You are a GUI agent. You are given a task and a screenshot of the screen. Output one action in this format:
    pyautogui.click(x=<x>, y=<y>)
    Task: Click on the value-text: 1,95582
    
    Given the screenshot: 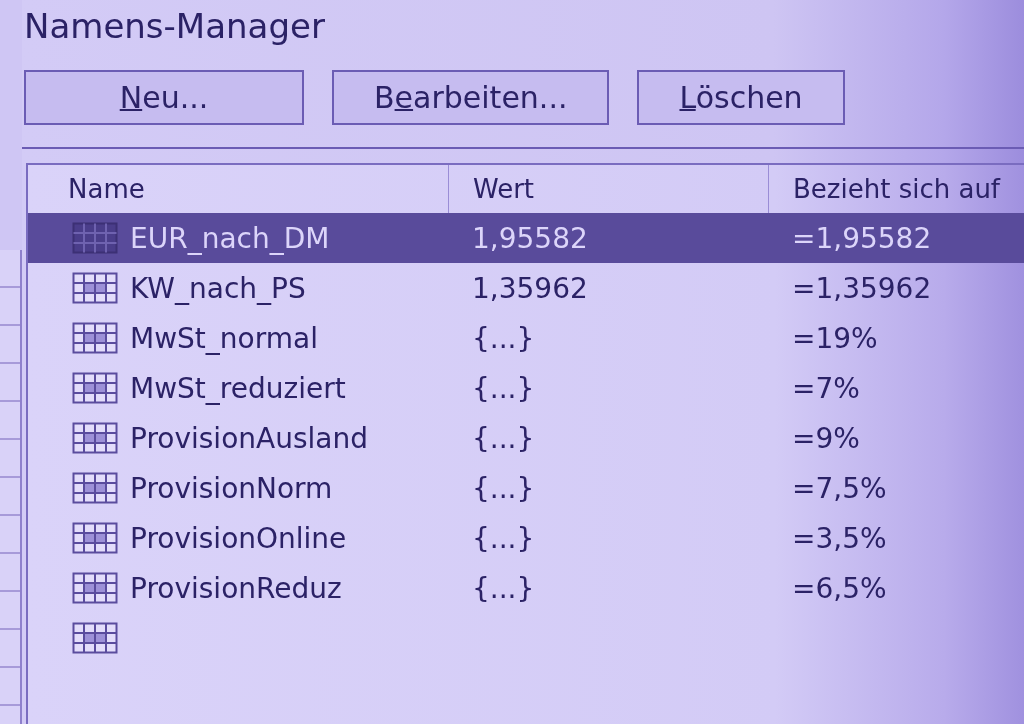 What is the action you would take?
    pyautogui.click(x=530, y=238)
    